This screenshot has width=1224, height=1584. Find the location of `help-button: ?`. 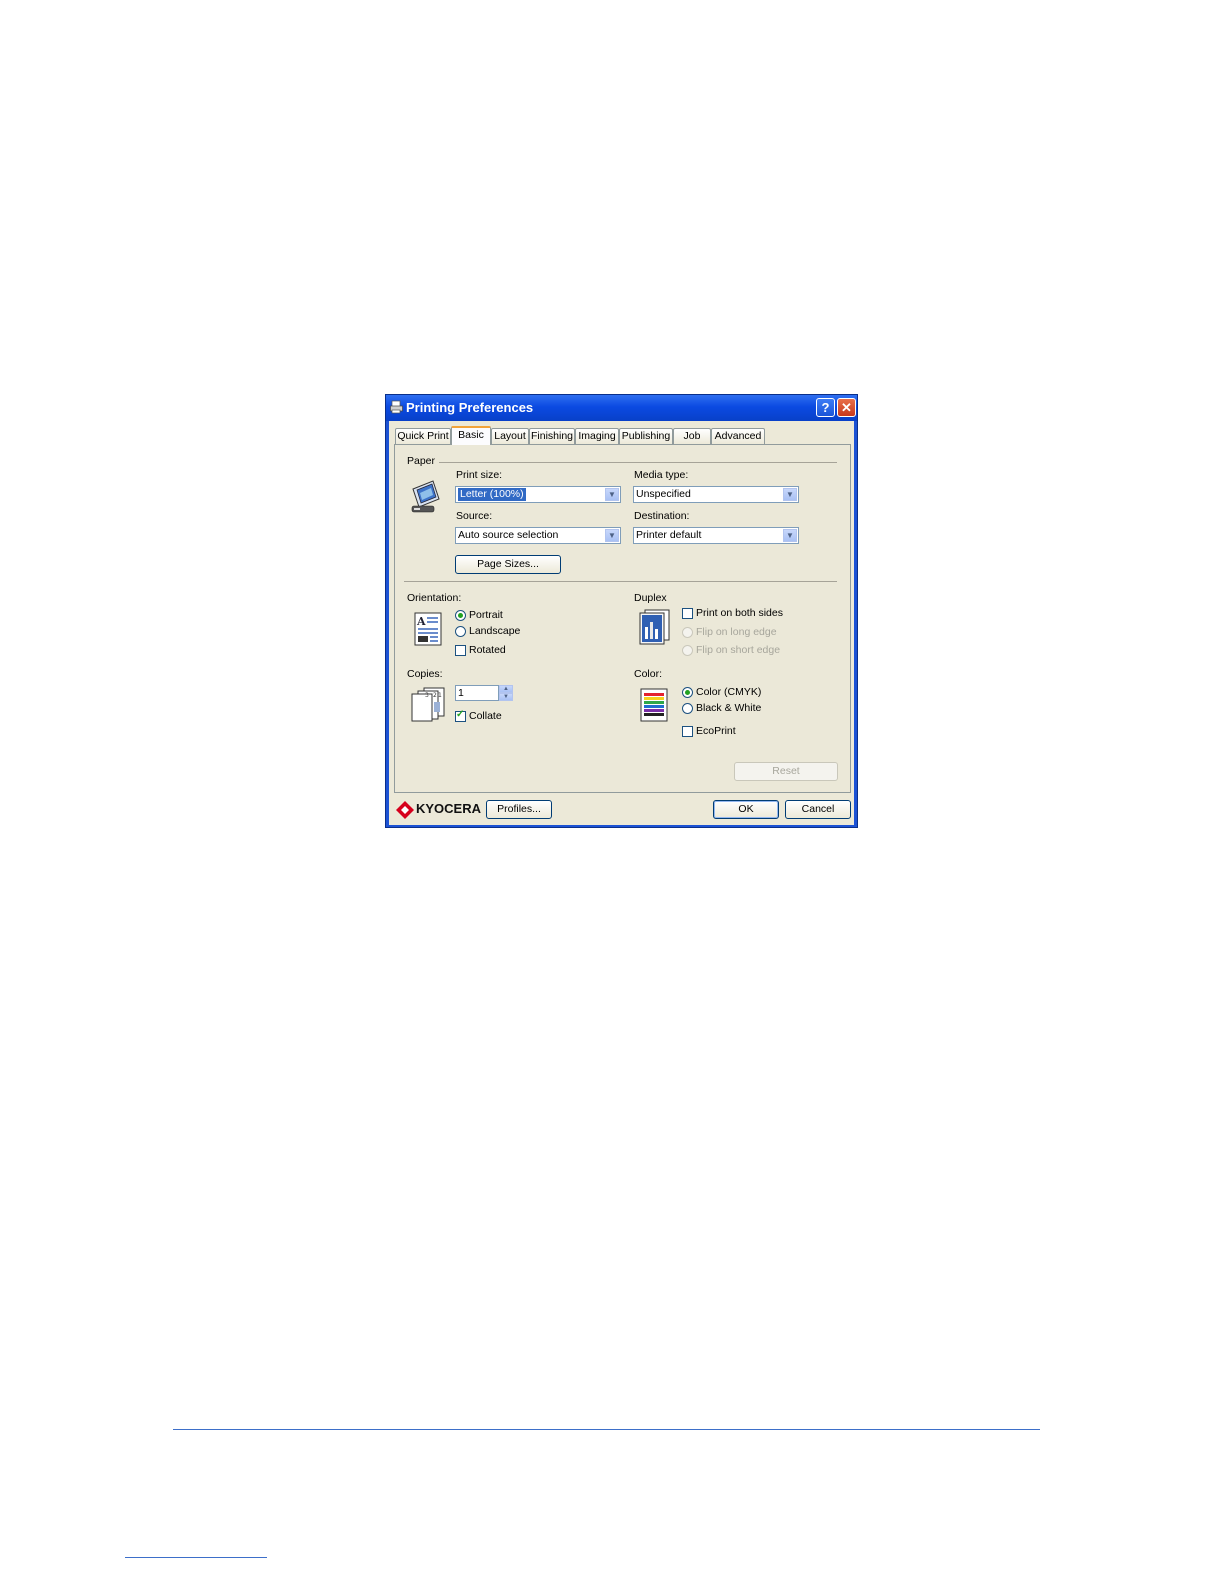

help-button: ? is located at coordinates (825, 407).